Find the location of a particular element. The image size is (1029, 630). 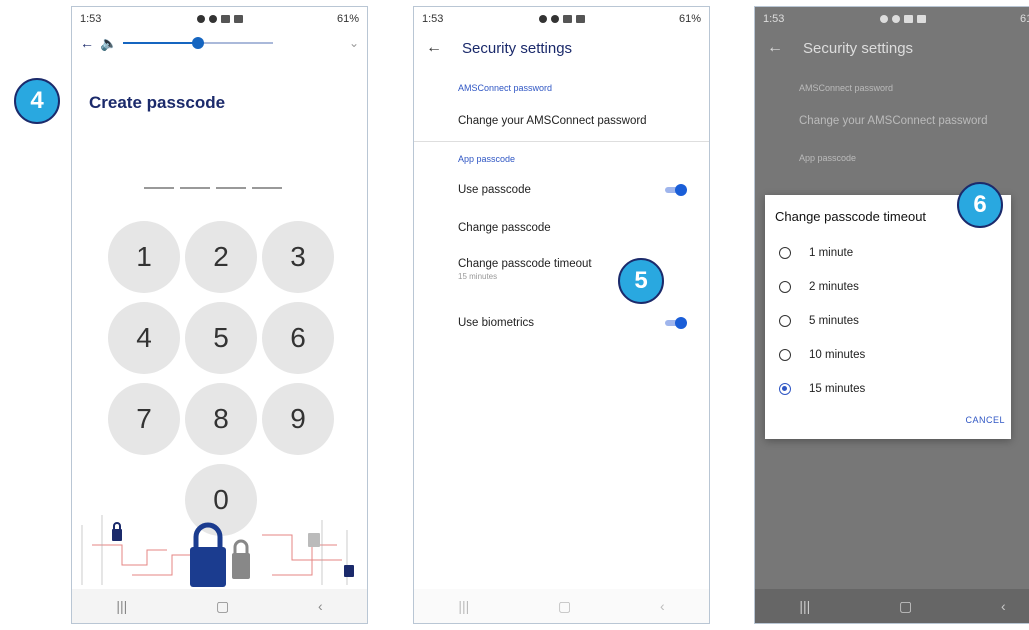

key-6: 6 is located at coordinates (298, 338).